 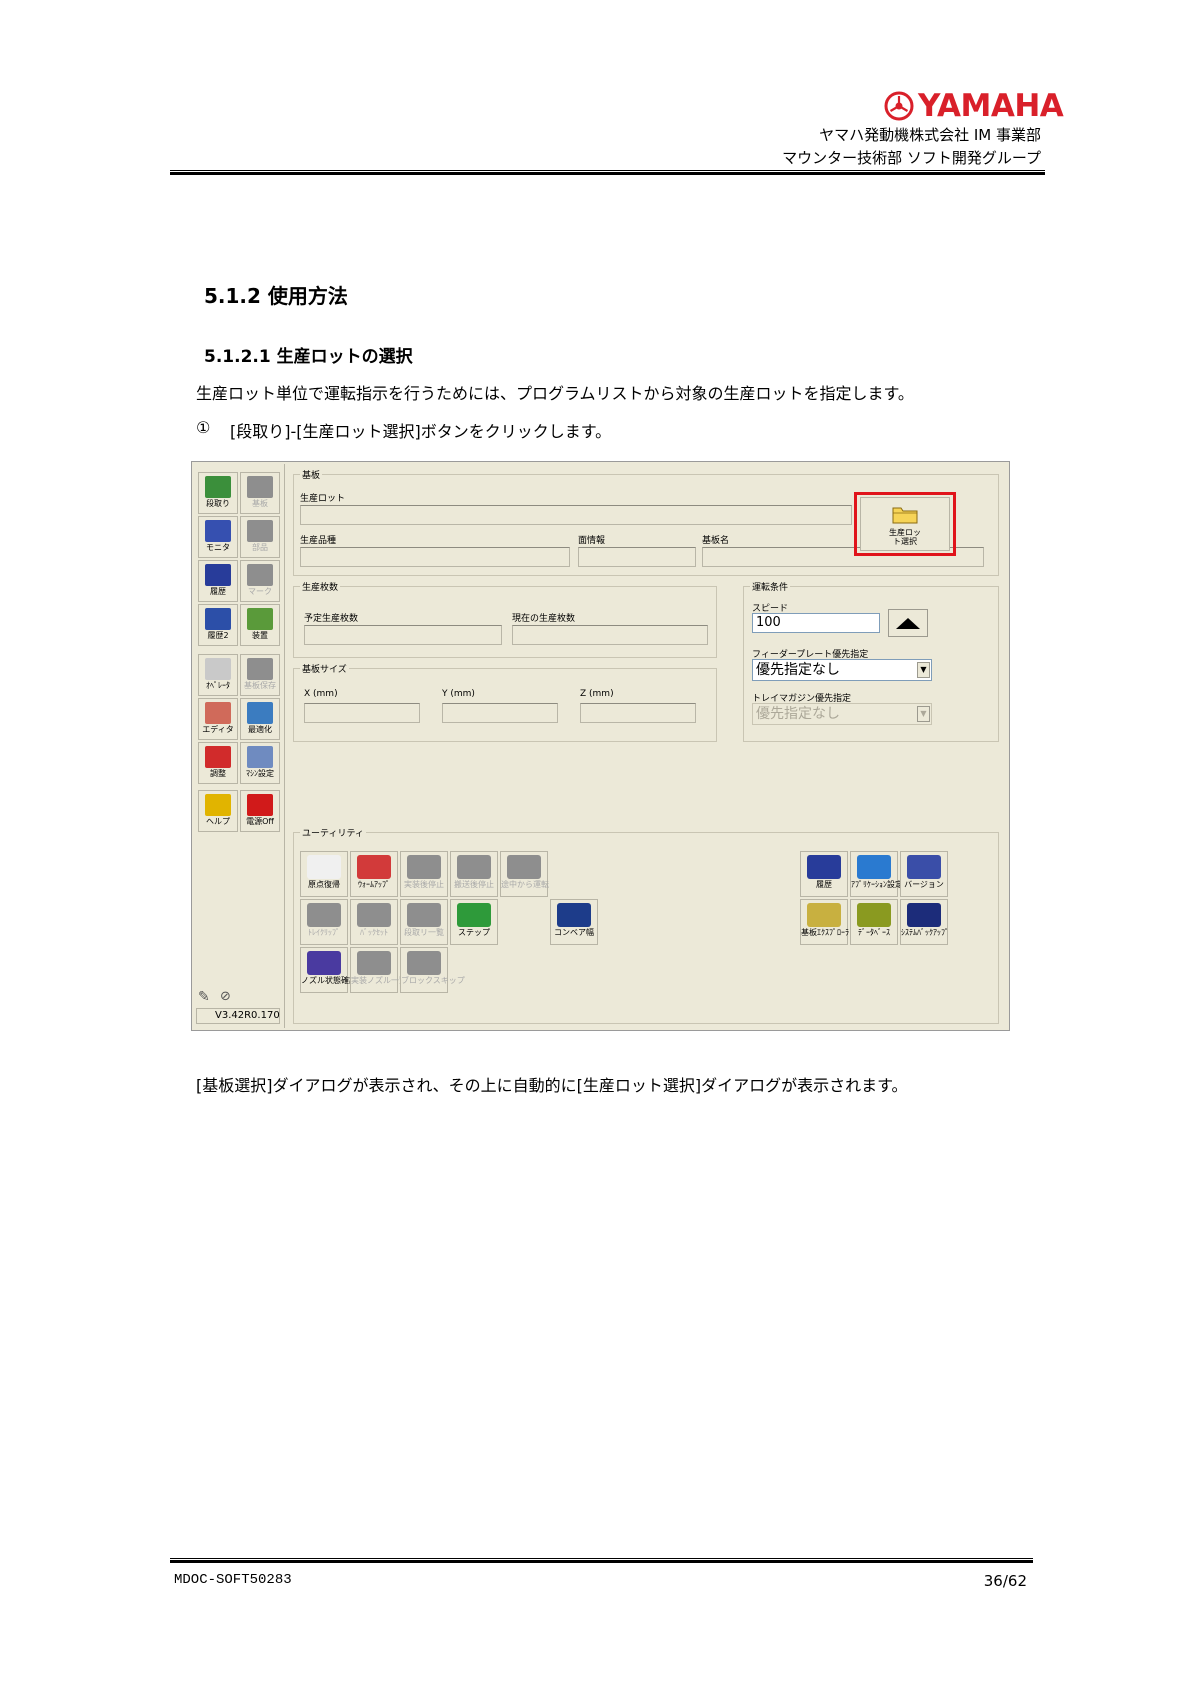 What do you see at coordinates (324, 922) in the screenshot?
I see `utility-button-tray-clip: ﾄﾚｲｸﾘｯﾌﾟ` at bounding box center [324, 922].